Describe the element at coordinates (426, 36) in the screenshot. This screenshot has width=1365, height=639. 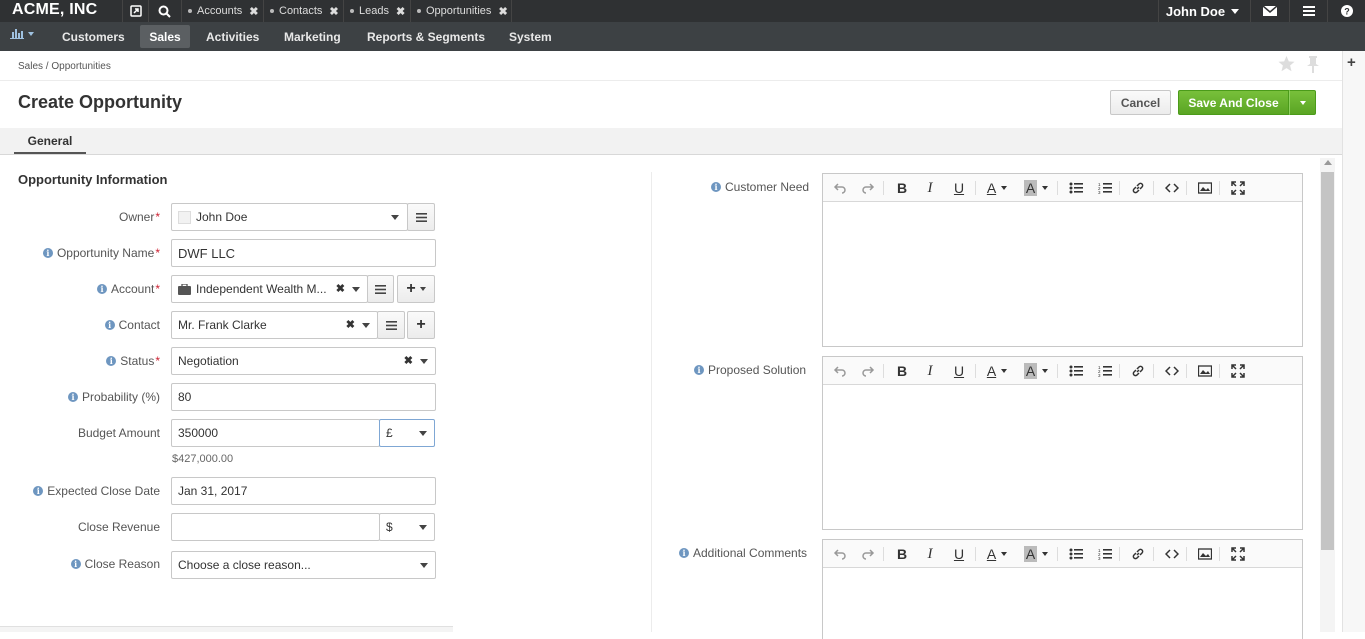
I see `nav-reports-segments: Reports & Segments` at that location.